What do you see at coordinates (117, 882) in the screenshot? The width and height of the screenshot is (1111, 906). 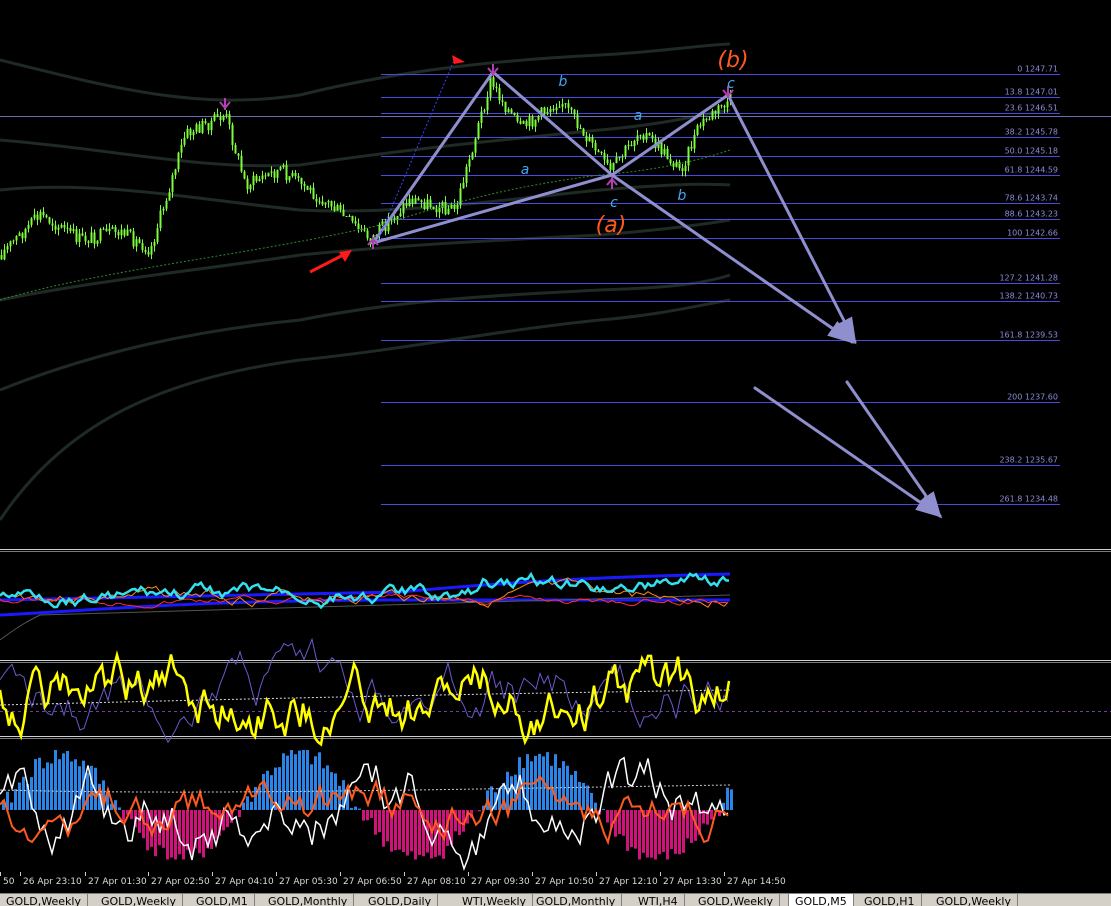 I see `x-tick-label-2: 27 Apr 01:30` at bounding box center [117, 882].